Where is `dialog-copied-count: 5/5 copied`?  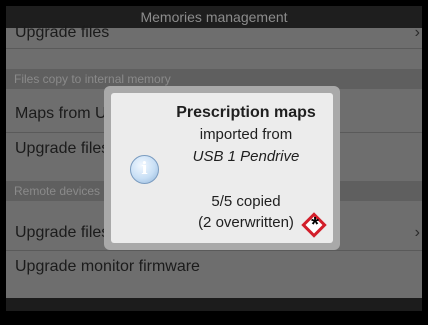
dialog-copied-count: 5/5 copied is located at coordinates (246, 201).